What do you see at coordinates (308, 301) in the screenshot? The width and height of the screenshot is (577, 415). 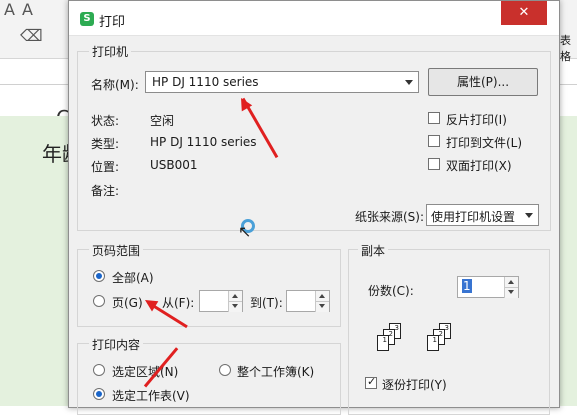 I see `to-page-stepper` at bounding box center [308, 301].